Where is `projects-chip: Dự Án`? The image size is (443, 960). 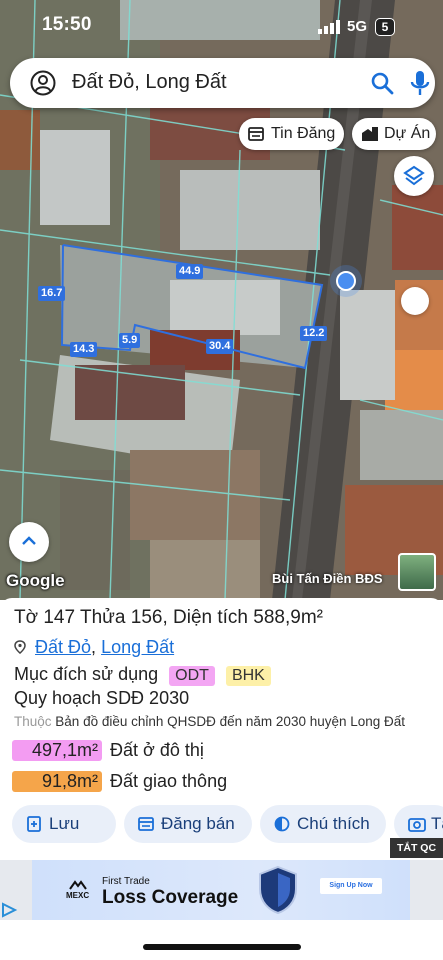 projects-chip: Dự Án is located at coordinates (394, 134).